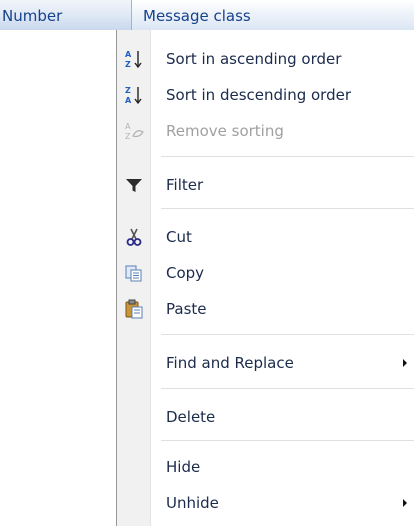 This screenshot has width=414, height=526. I want to click on menu-item-sort-ascending-label: Sort in ascending order, so click(254, 59).